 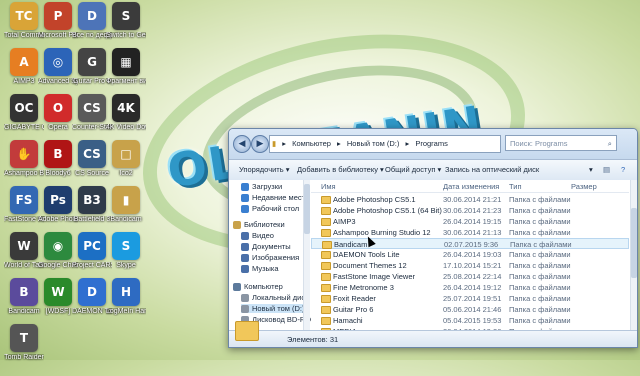 What do you see at coordinates (126, 35) in the screenshot?
I see `desktop-icon-label: Switch to Gerdo` at bounding box center [126, 35].